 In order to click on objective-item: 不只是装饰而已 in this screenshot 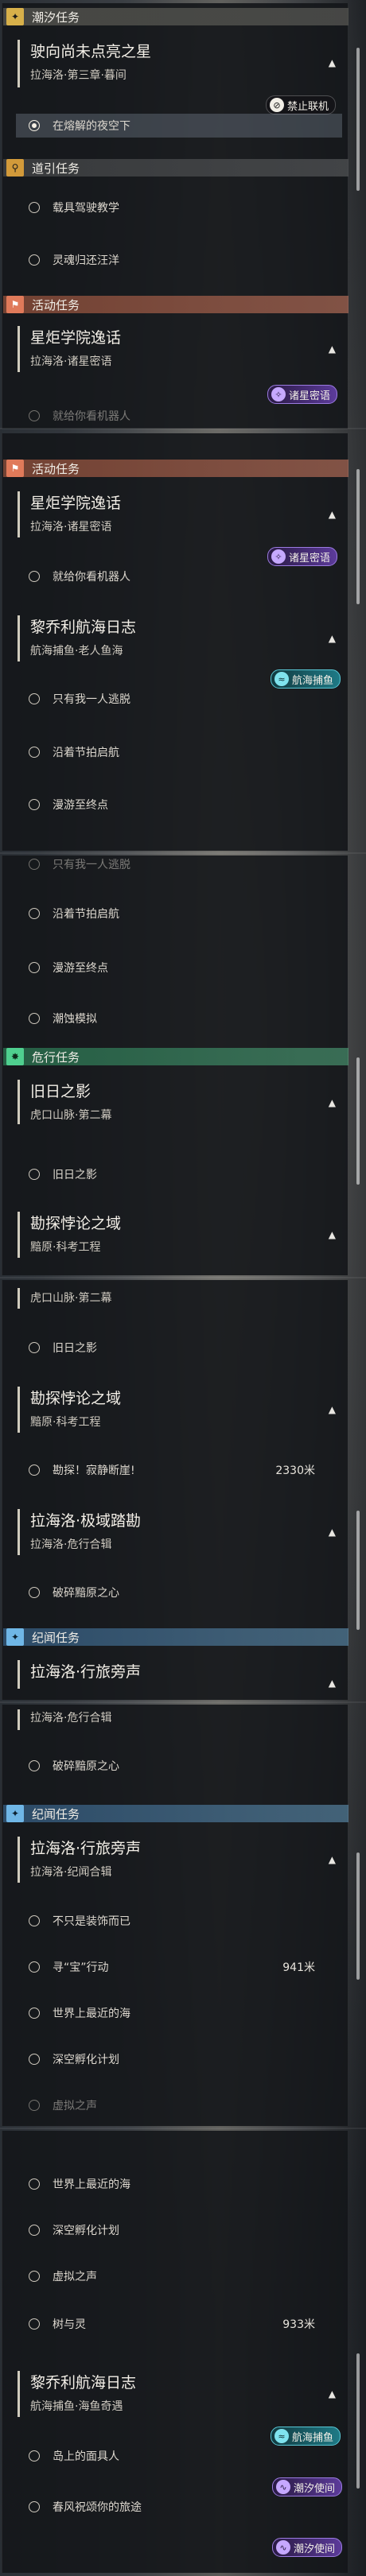, I will do `click(185, 1921)`.